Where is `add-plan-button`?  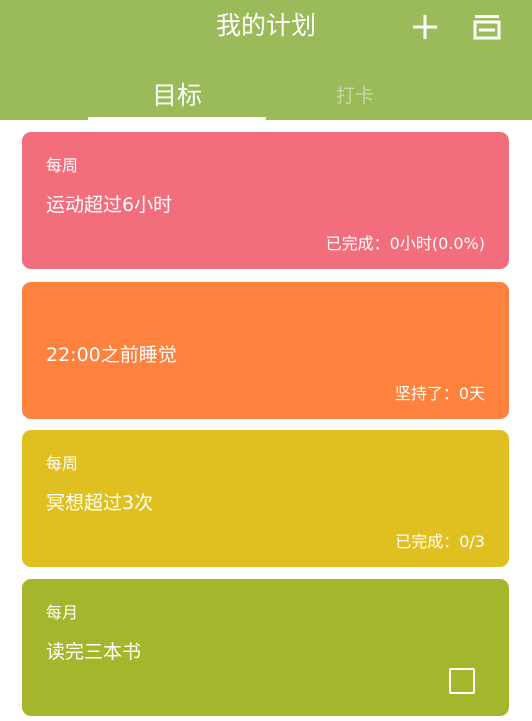 add-plan-button is located at coordinates (425, 27).